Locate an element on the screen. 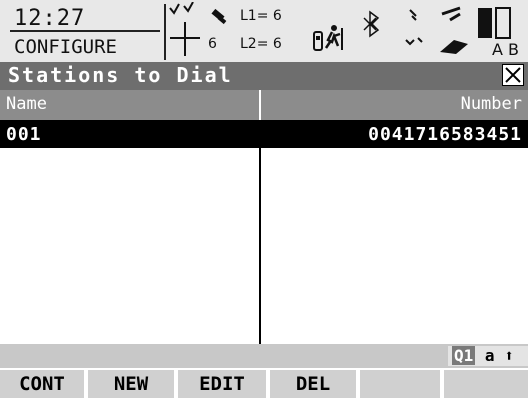 The image size is (528, 398). close-icon is located at coordinates (513, 75).